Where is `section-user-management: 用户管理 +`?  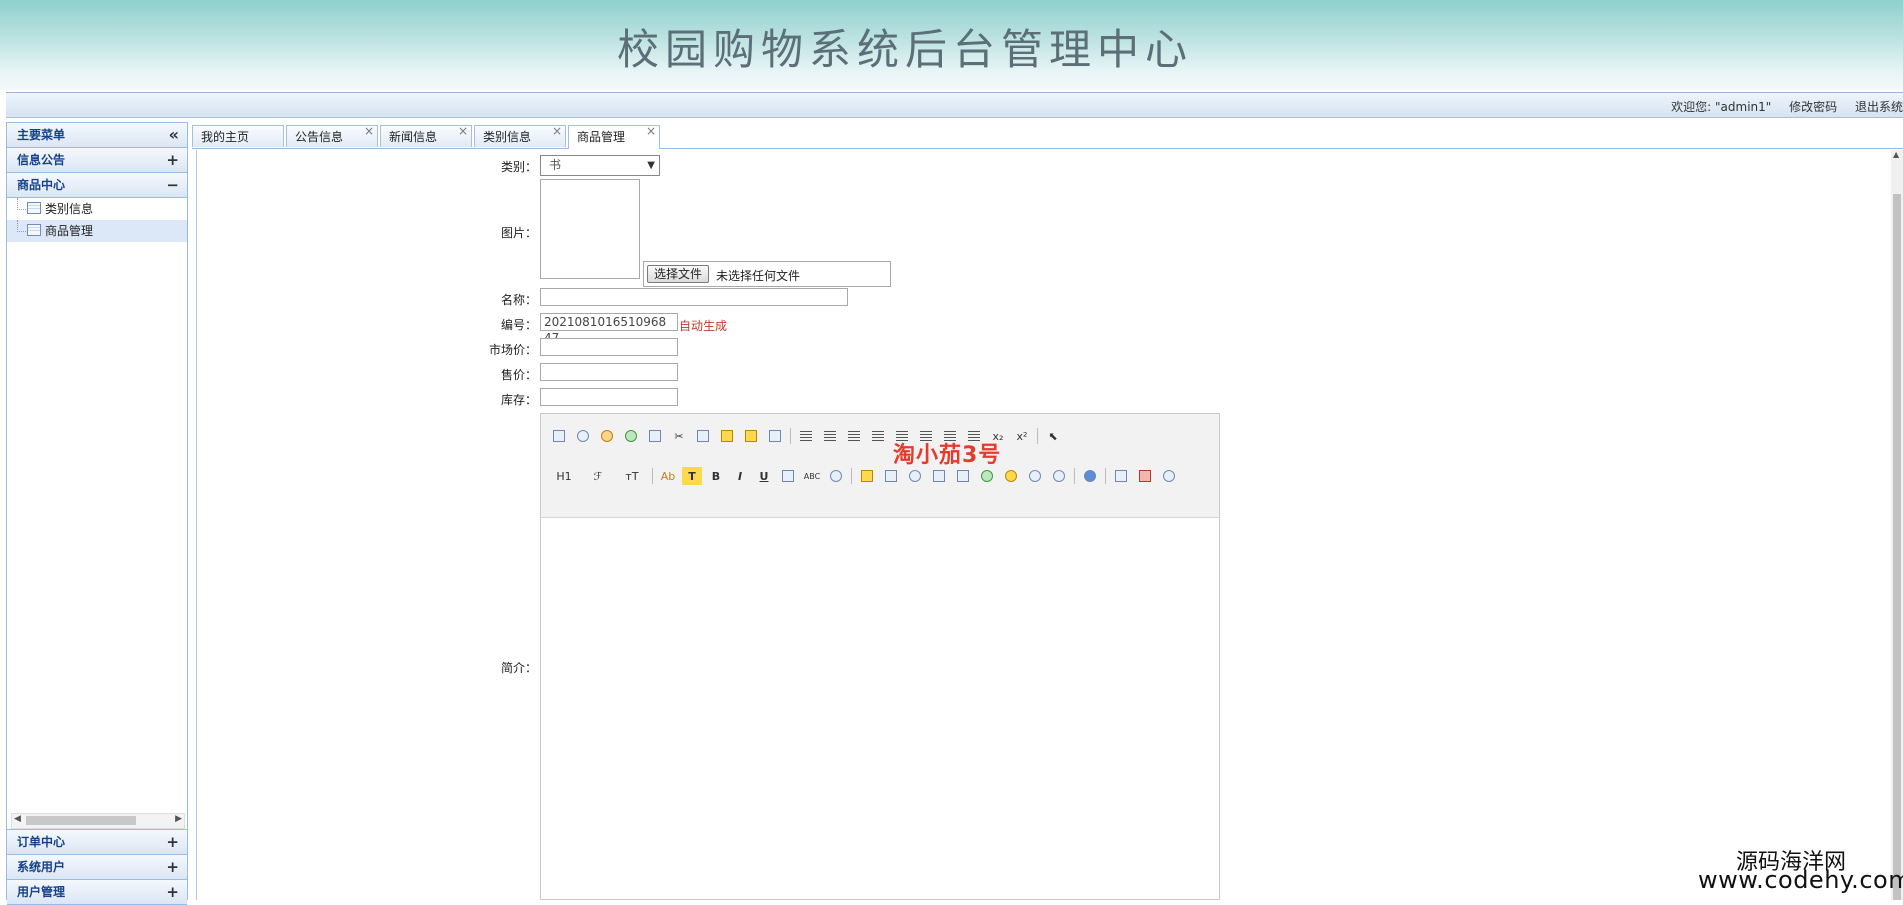
section-user-management: 用户管理 + is located at coordinates (97, 892).